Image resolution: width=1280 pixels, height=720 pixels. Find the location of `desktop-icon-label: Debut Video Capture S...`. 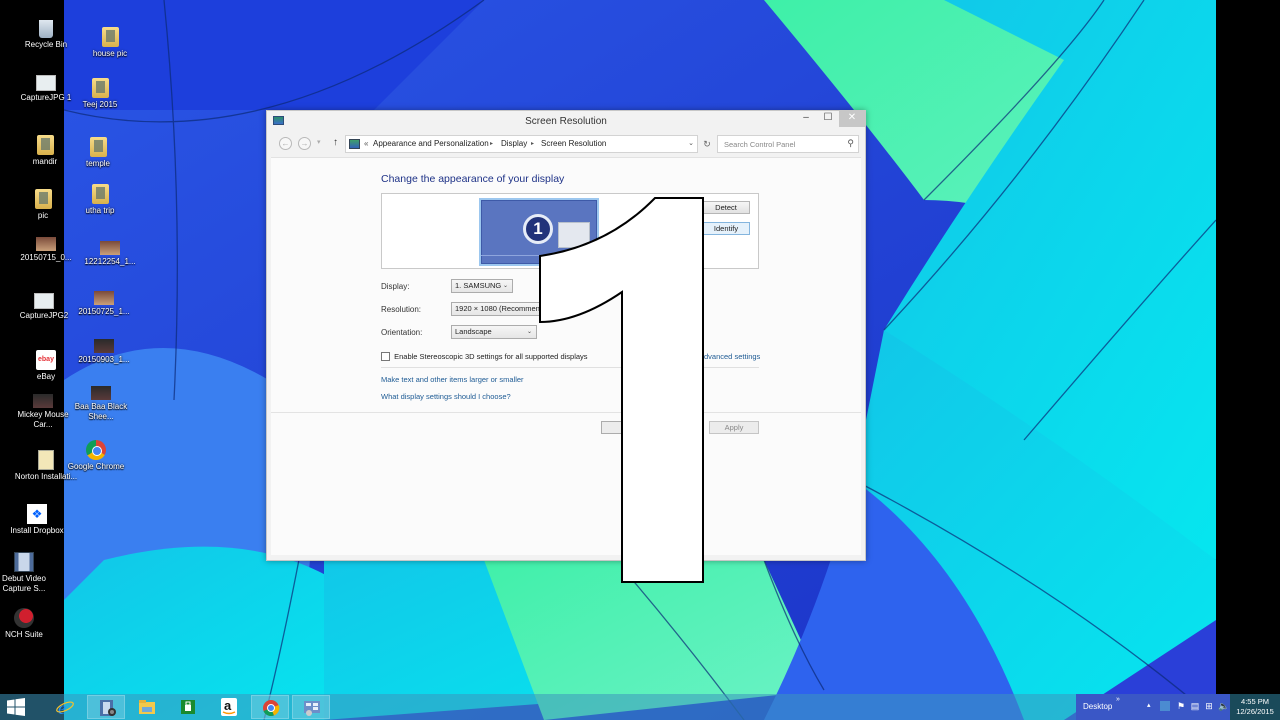

desktop-icon-label: Debut Video Capture S... is located at coordinates (24, 583).